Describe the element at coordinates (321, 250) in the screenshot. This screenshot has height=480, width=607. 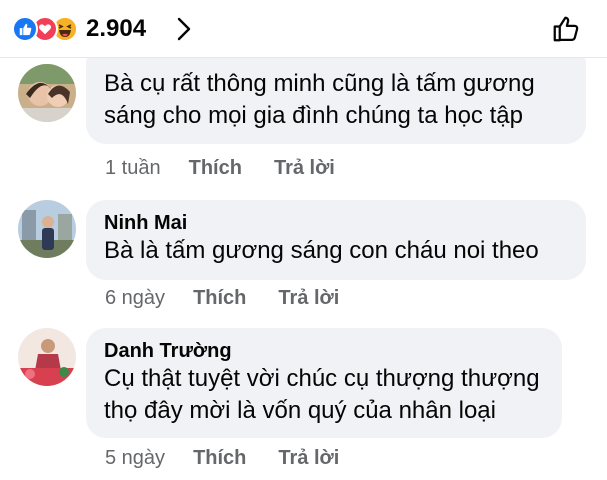
I see `comment-text-line: Bà là tấm gương sáng con cháu noi theo` at that location.